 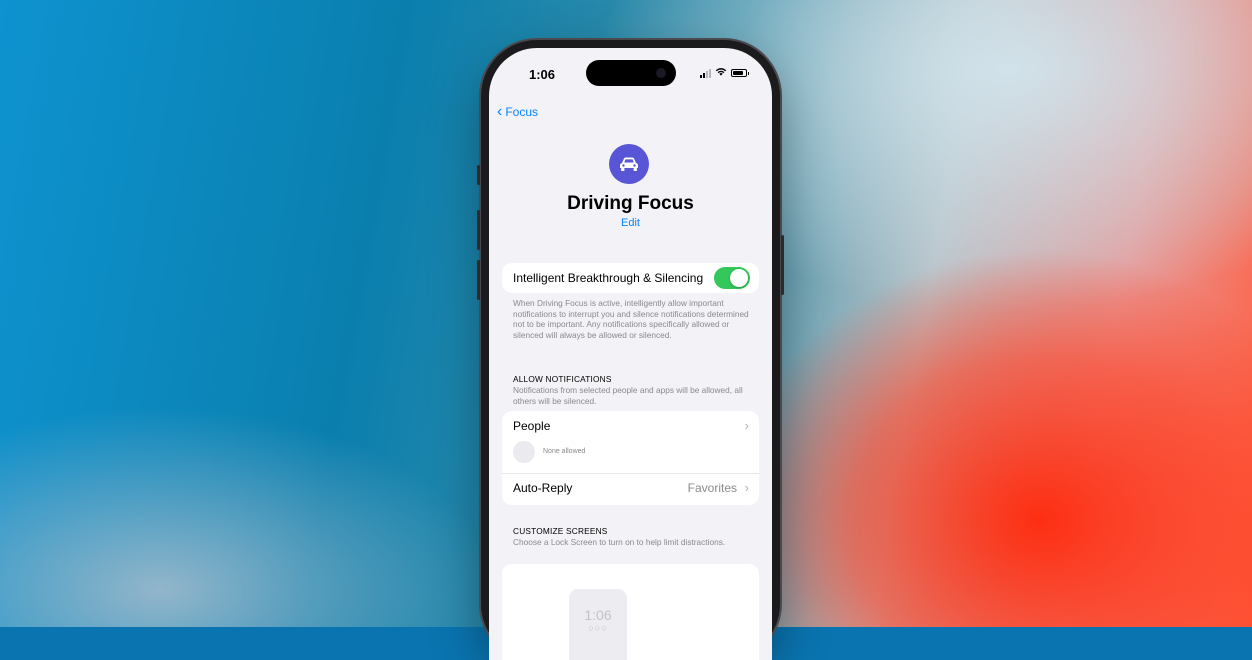 I want to click on people-status: None allowed, so click(x=564, y=451).